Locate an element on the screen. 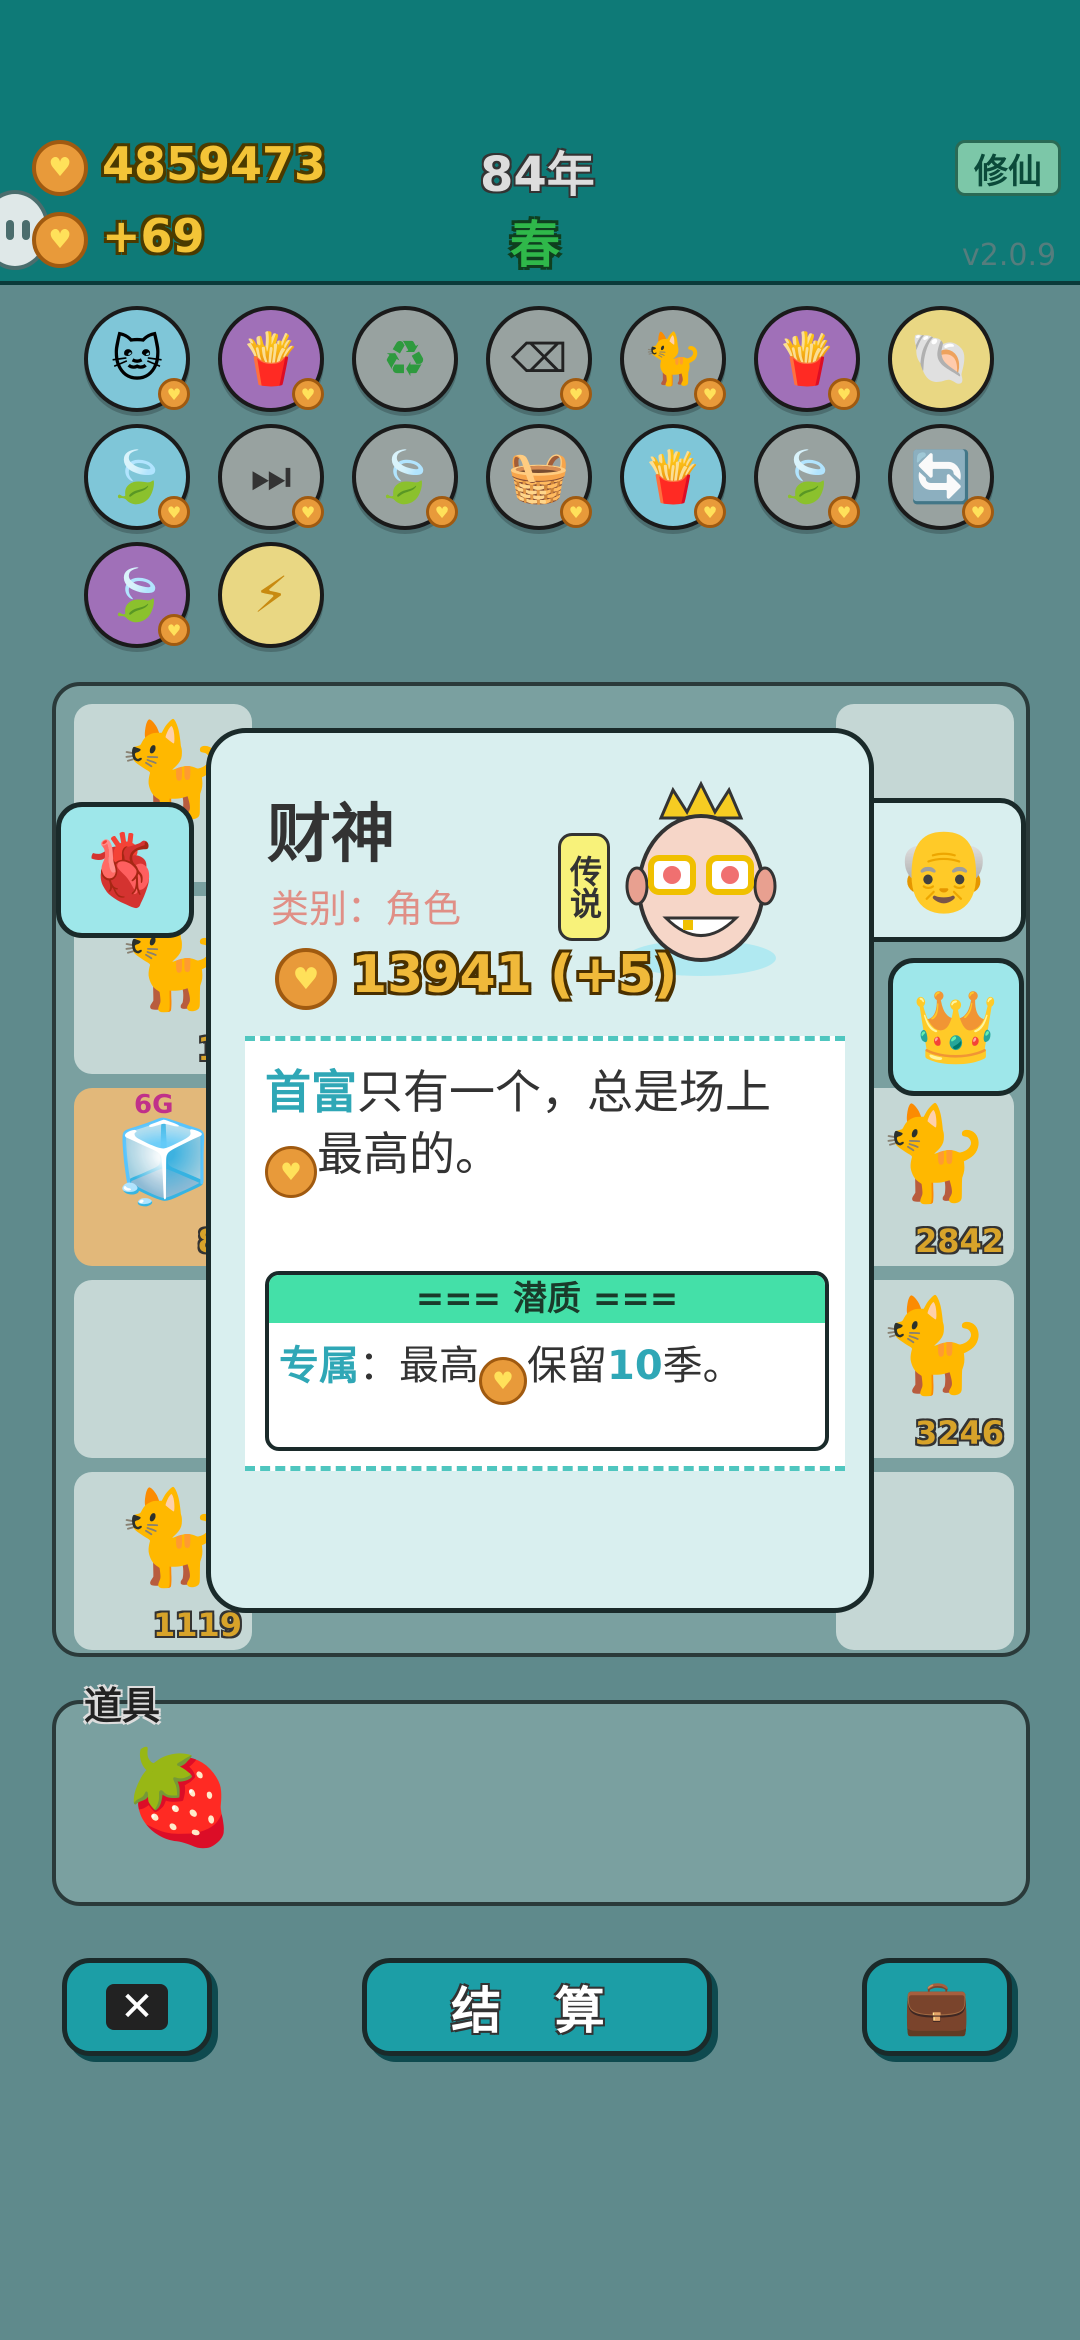 The image size is (1080, 2340). fridge-icon: 🧊 is located at coordinates (164, 1161).